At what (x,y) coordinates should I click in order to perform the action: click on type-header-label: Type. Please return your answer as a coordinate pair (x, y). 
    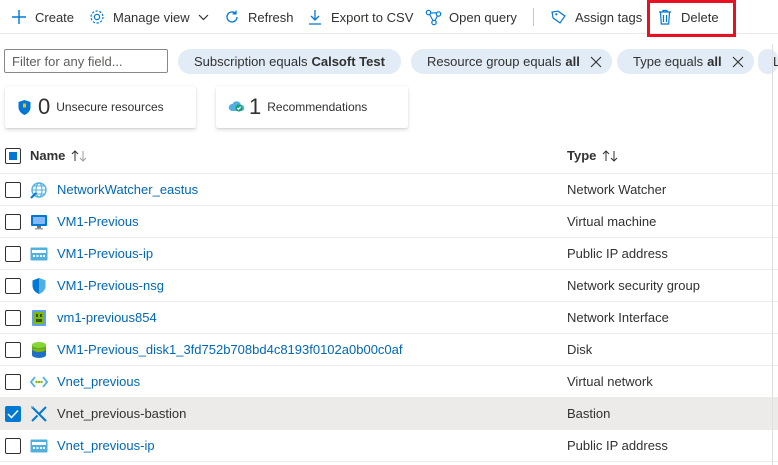
    Looking at the image, I should click on (582, 155).